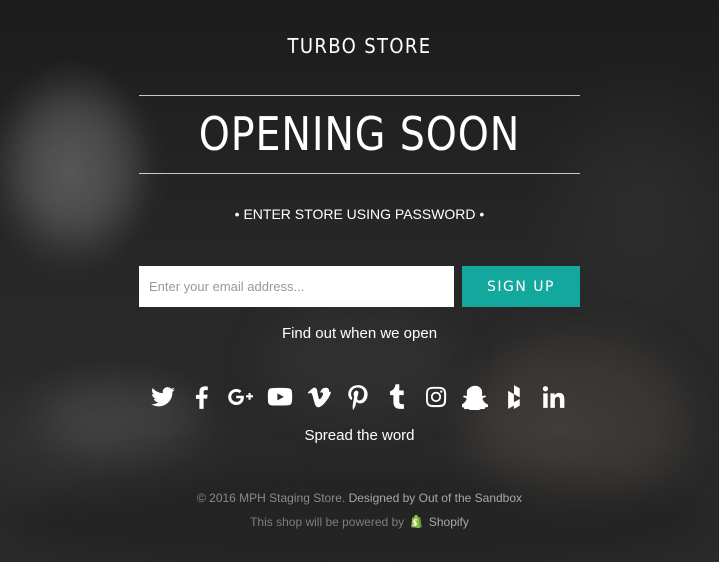 This screenshot has height=562, width=719. Describe the element at coordinates (359, 173) in the screenshot. I see `divider-bottom` at that location.